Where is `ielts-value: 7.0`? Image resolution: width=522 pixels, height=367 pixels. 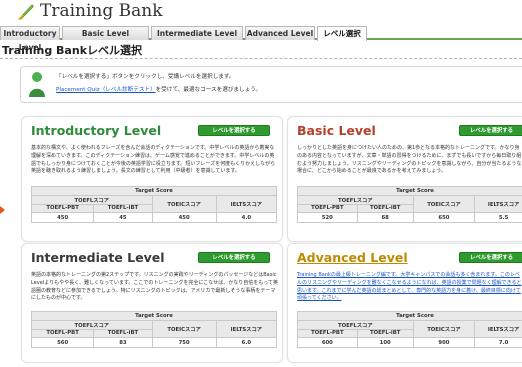 ielts-value: 7.0 is located at coordinates (498, 342).